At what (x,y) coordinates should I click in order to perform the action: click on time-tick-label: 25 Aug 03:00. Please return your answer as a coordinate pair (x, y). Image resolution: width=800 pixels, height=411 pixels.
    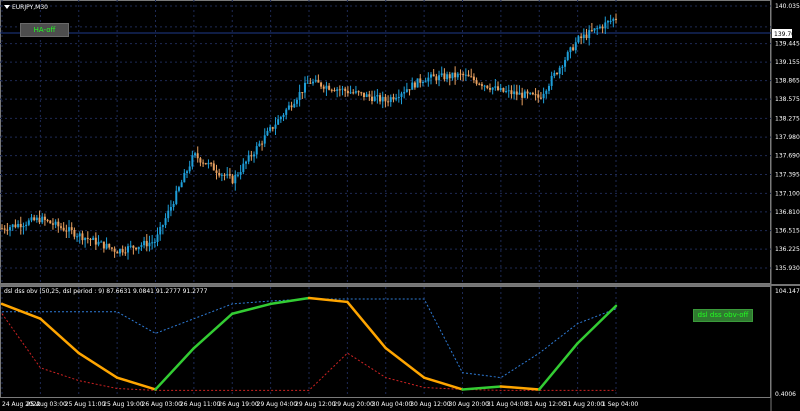
    Looking at the image, I should click on (46, 404).